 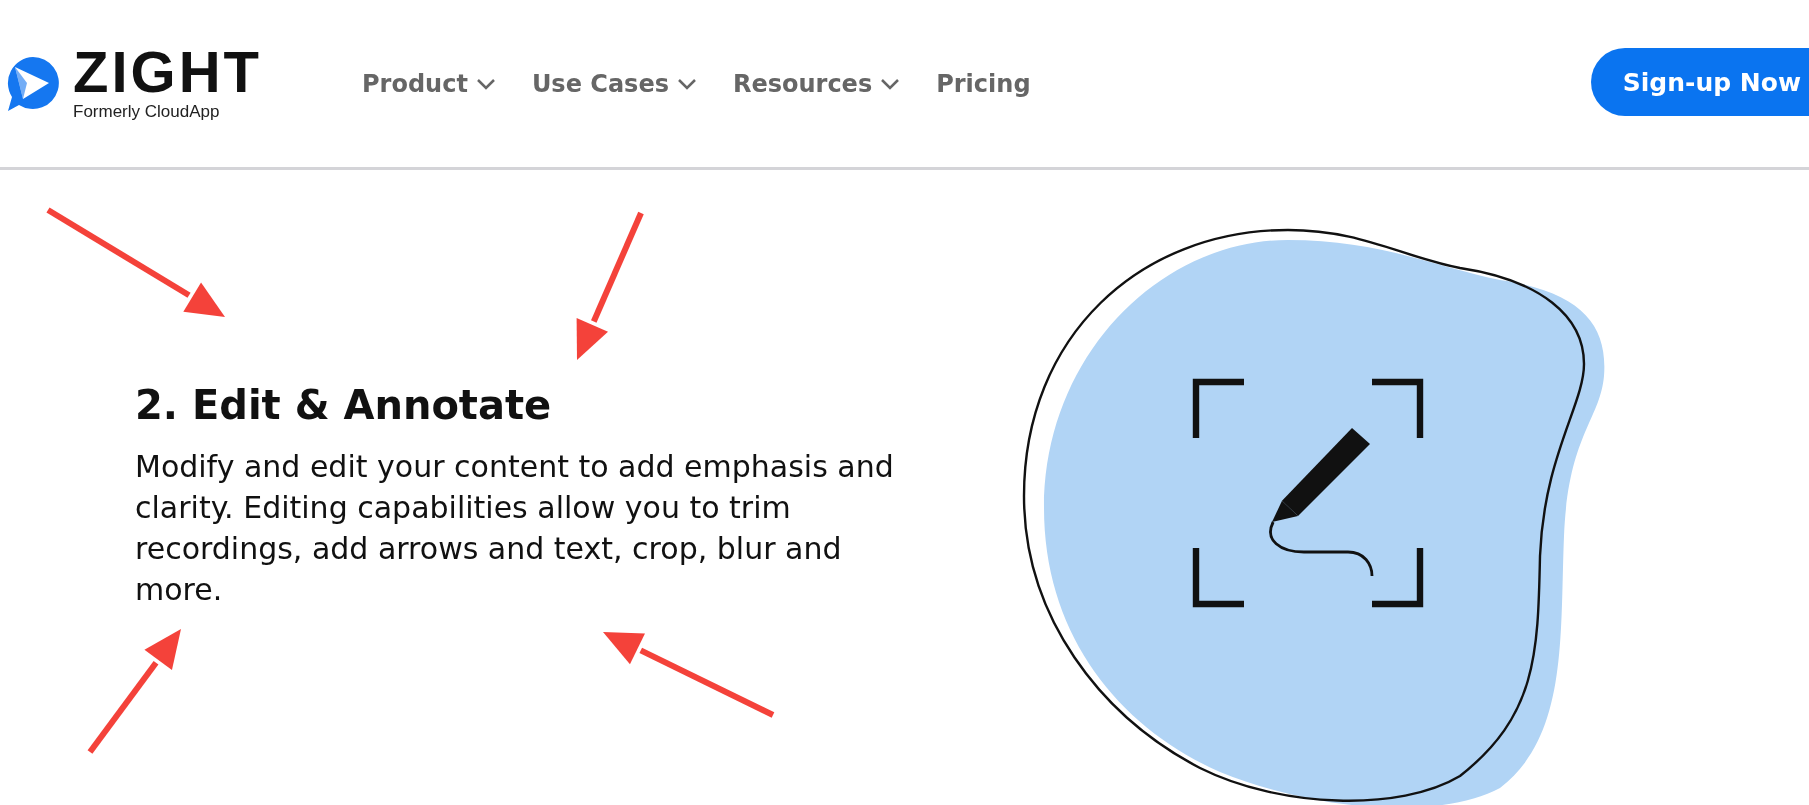 I want to click on section-heading: 2. Edit & Annotate, so click(x=344, y=405).